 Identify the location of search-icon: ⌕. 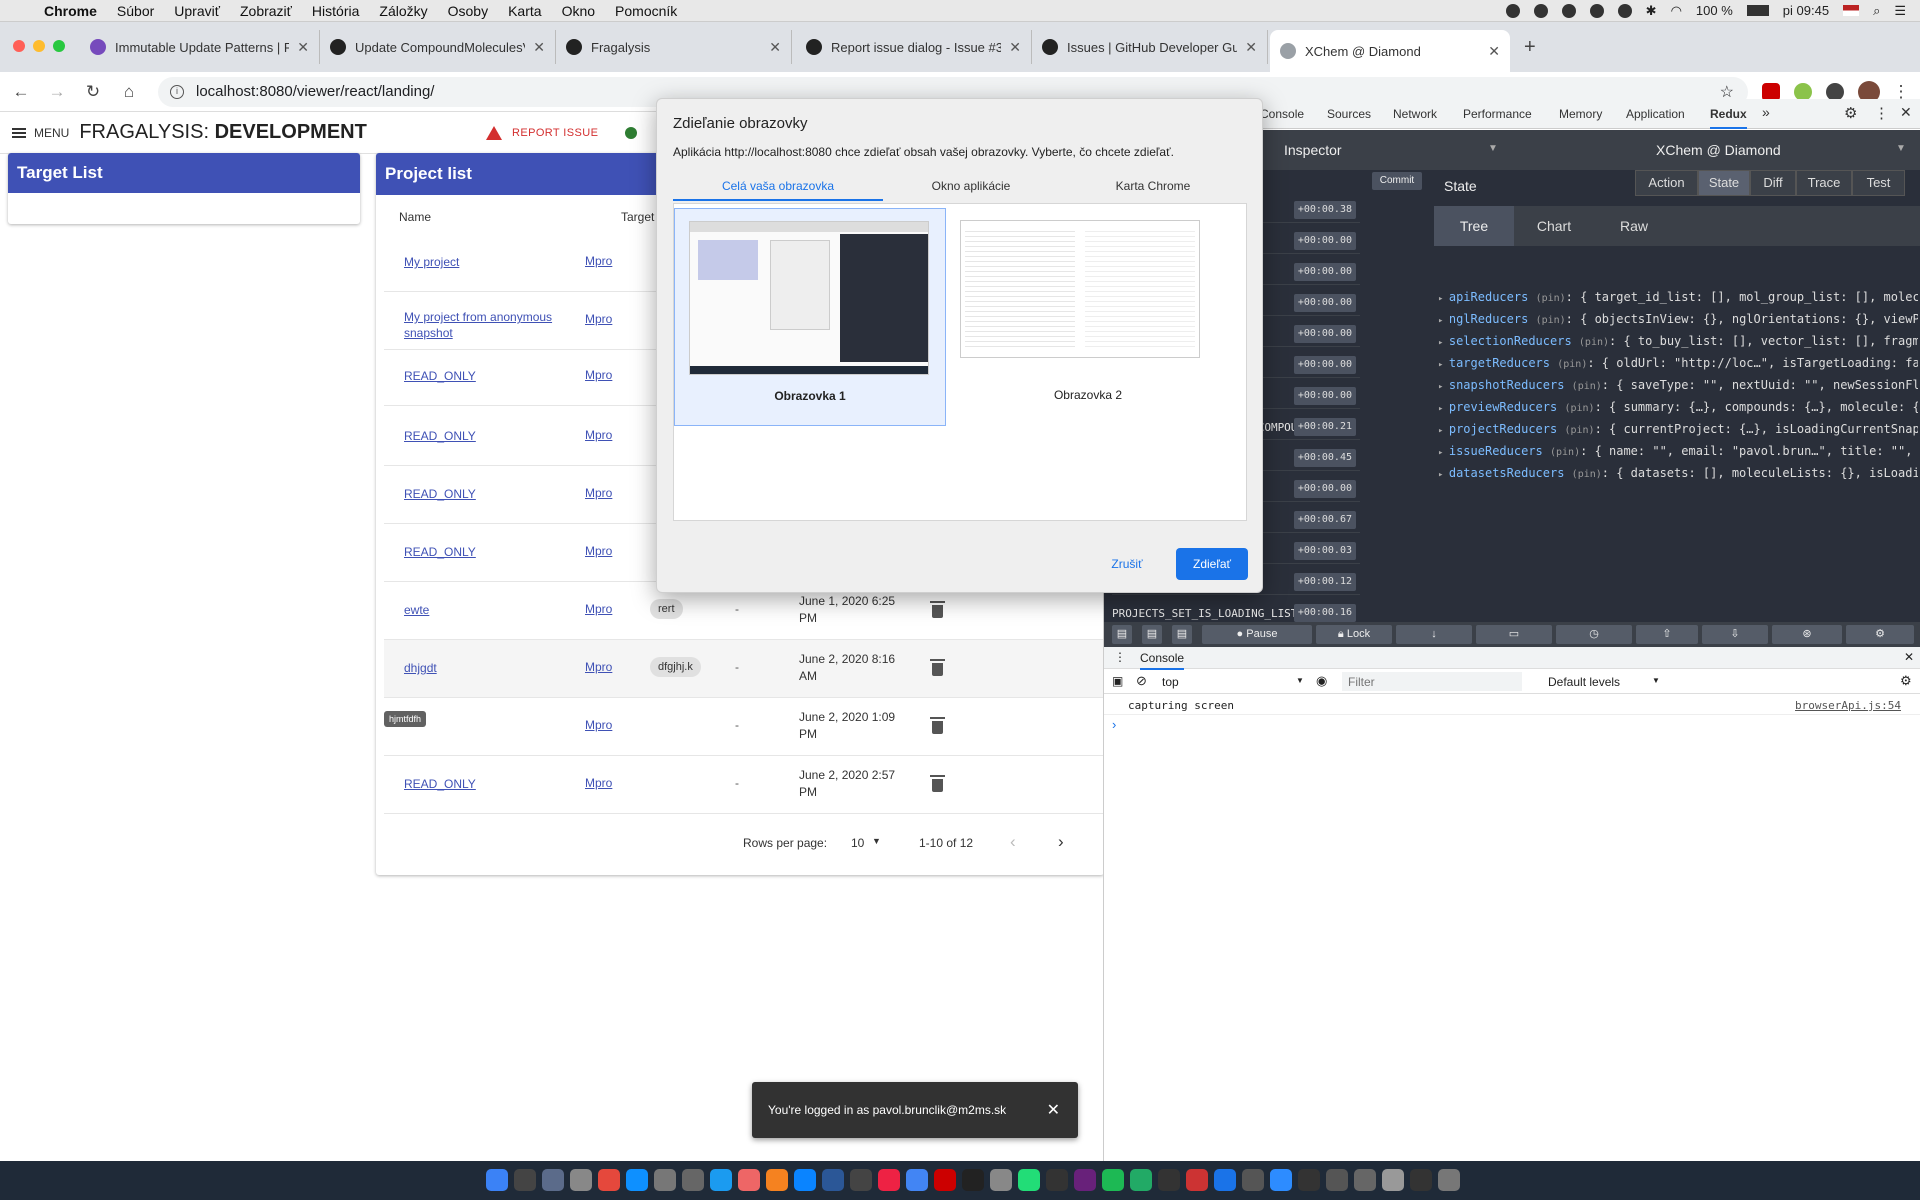
(1876, 11).